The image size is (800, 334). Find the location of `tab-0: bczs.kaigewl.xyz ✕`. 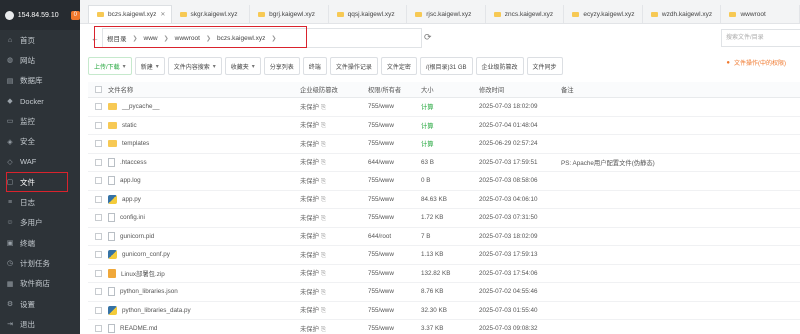

tab-0: bczs.kaigewl.xyz ✕ is located at coordinates (130, 14).